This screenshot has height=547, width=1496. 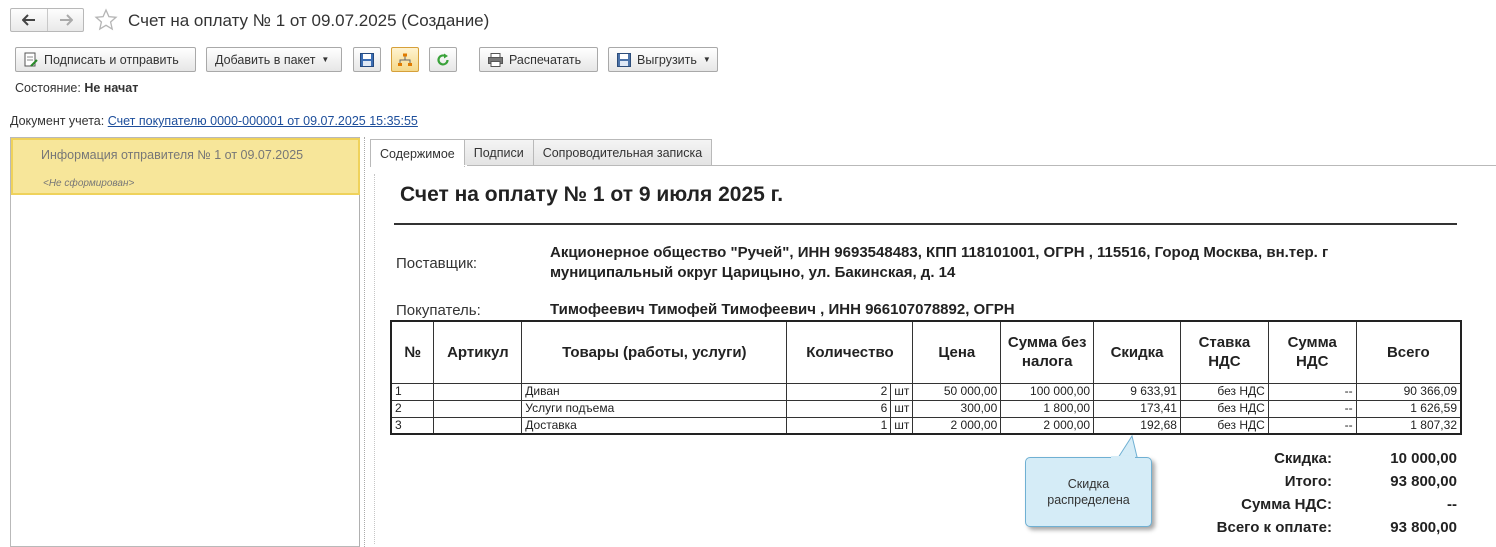 What do you see at coordinates (850, 352) in the screenshot?
I see `col-header-quantity: Количество` at bounding box center [850, 352].